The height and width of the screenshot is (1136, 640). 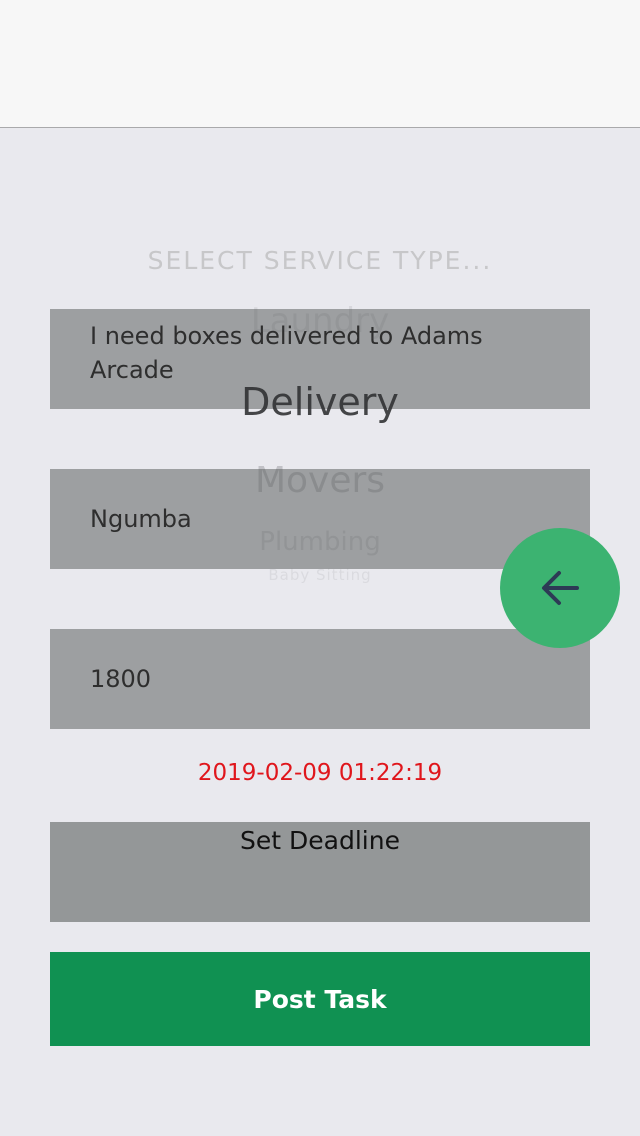 What do you see at coordinates (320, 64) in the screenshot?
I see `navigation-bar` at bounding box center [320, 64].